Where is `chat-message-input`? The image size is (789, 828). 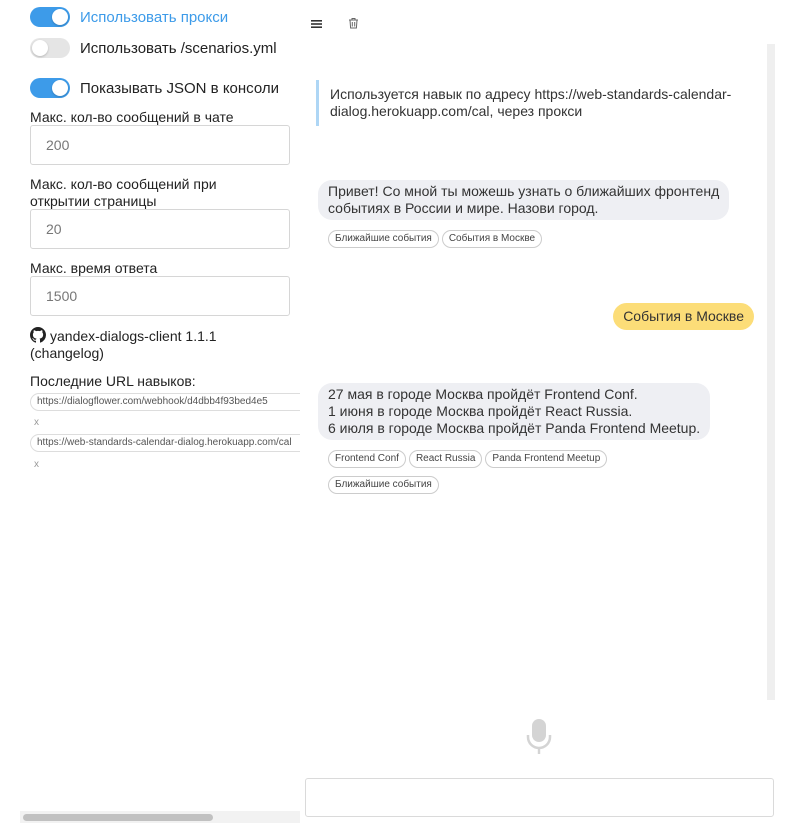 chat-message-input is located at coordinates (539, 797).